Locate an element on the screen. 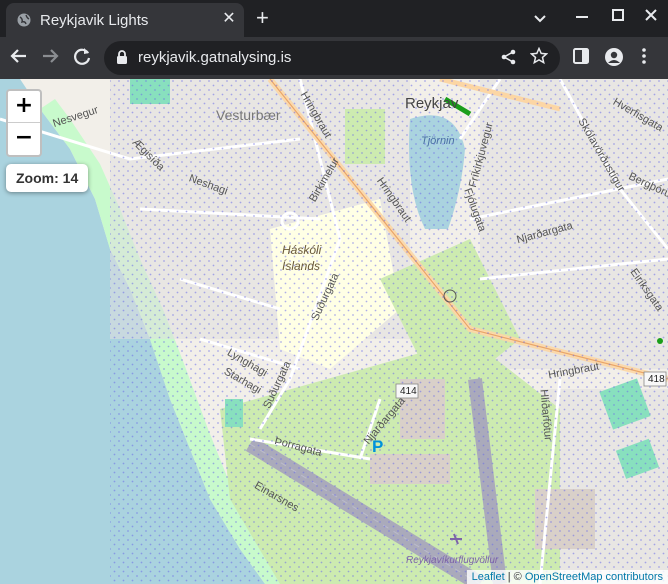 The width and height of the screenshot is (668, 584). globe-icon is located at coordinates (24, 20).